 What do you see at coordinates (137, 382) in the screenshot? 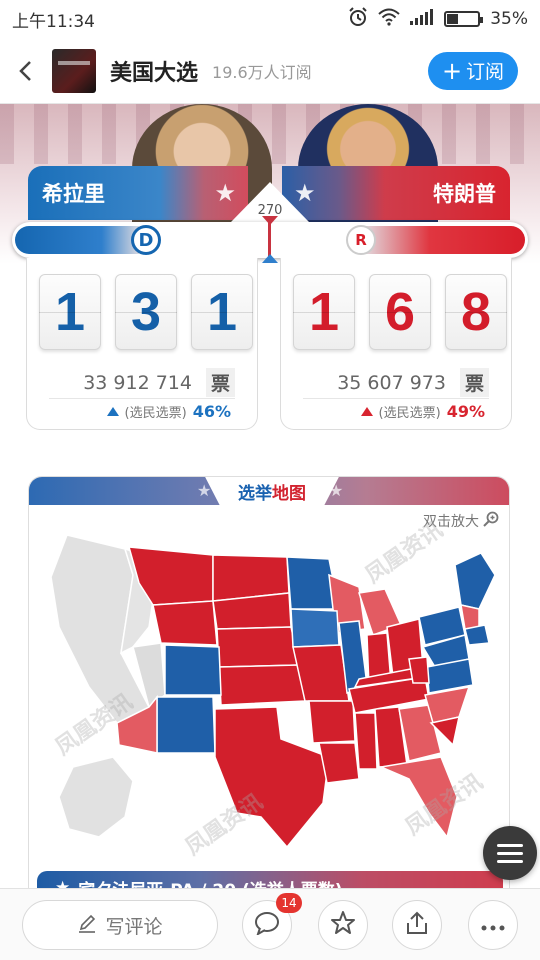
I see `popular-votes-value: 33 912 714` at bounding box center [137, 382].